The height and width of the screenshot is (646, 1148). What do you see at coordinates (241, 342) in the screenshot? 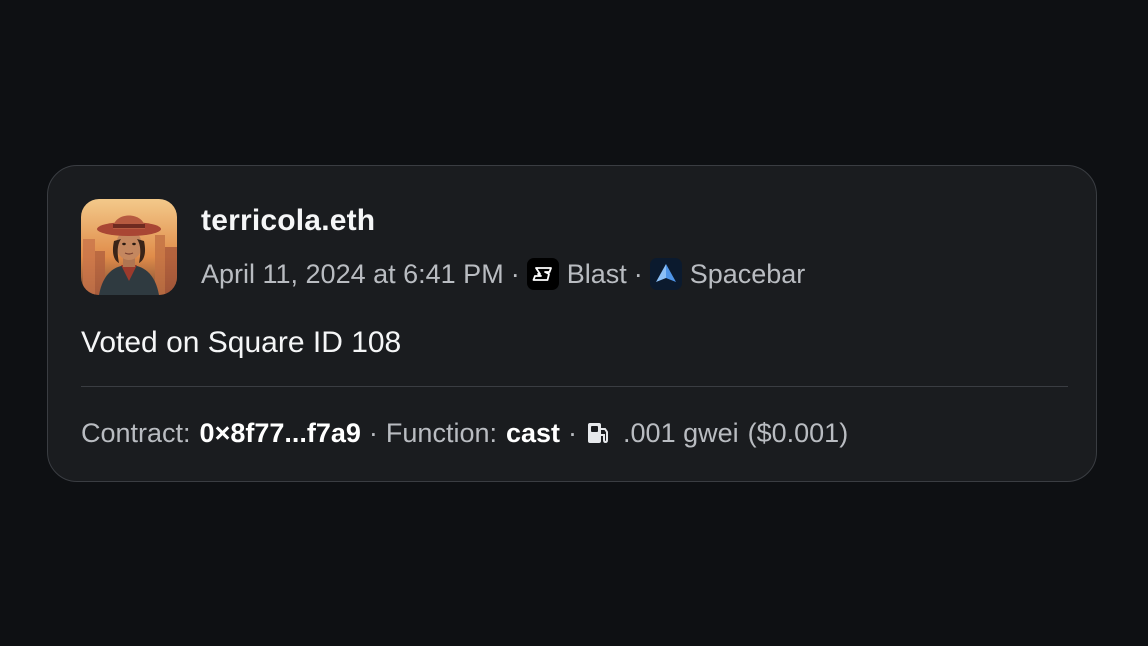
I see `action-text: Voted on Square ID 108` at bounding box center [241, 342].